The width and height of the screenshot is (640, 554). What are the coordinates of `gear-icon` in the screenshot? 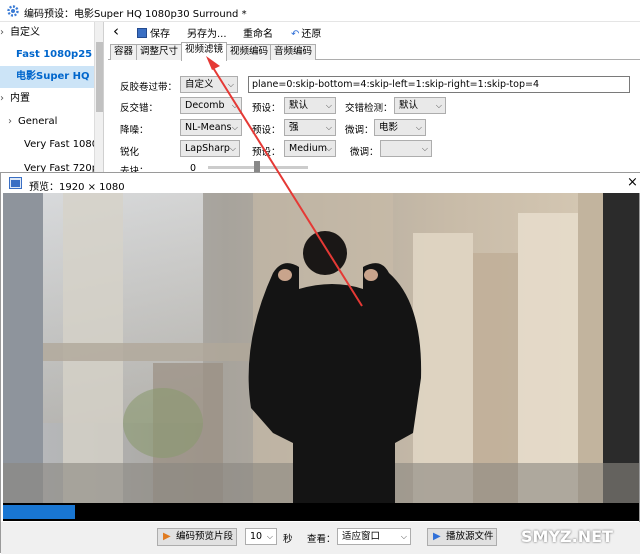 It's located at (13, 11).